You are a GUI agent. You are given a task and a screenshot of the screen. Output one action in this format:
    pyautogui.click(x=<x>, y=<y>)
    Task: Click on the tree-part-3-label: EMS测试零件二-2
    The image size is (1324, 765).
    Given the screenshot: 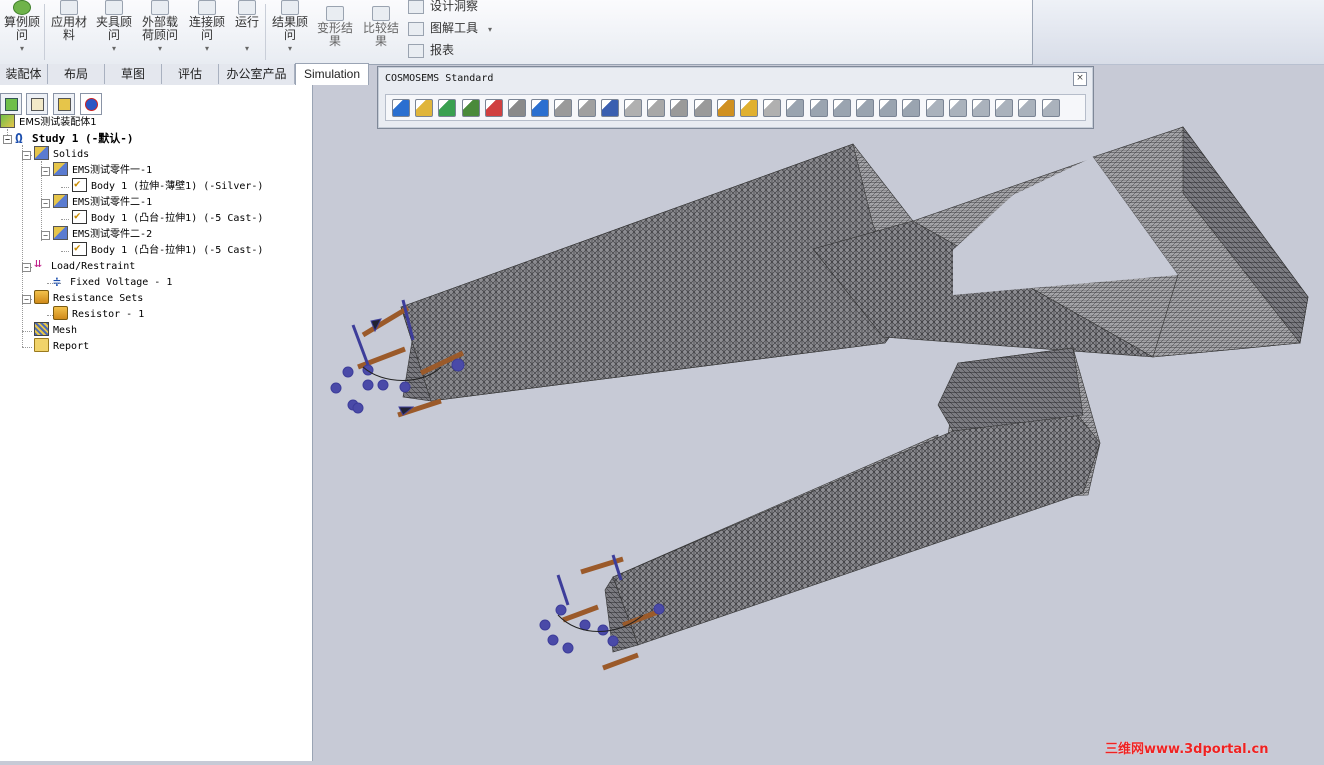 What is the action you would take?
    pyautogui.click(x=112, y=234)
    